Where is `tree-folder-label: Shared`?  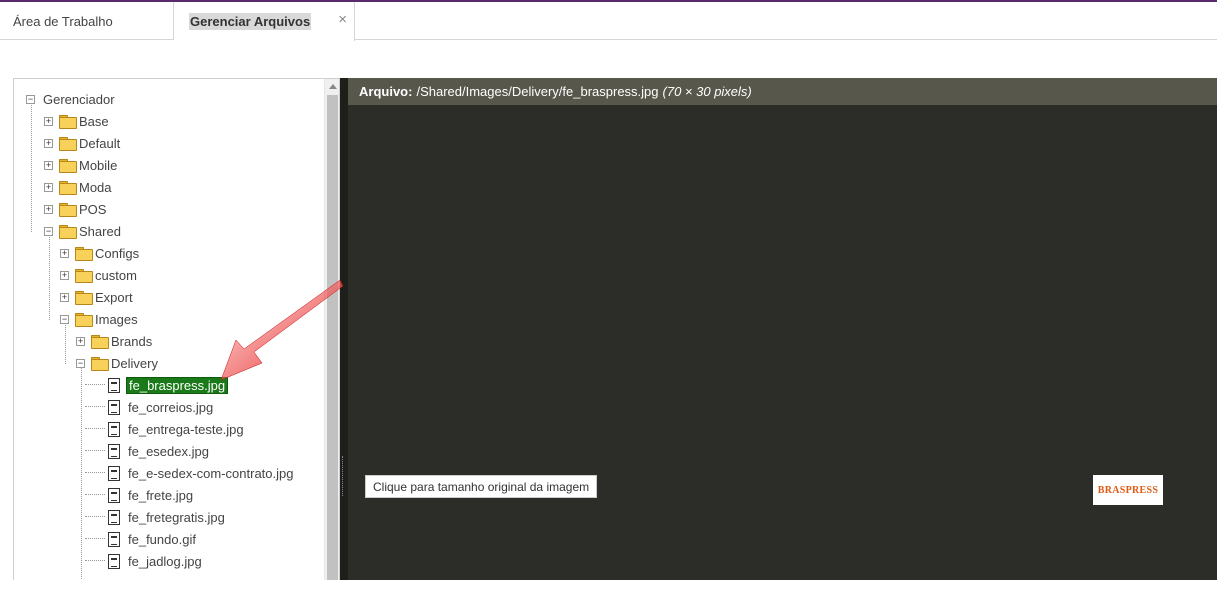
tree-folder-label: Shared is located at coordinates (100, 231).